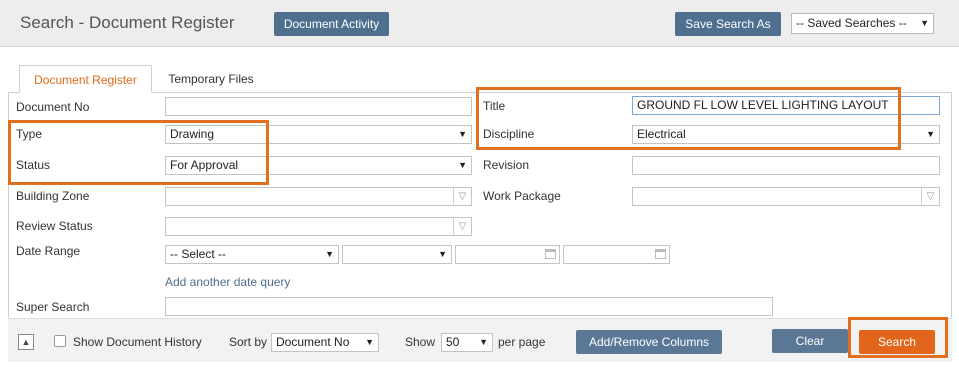  I want to click on tab-divider, so click(552, 92).